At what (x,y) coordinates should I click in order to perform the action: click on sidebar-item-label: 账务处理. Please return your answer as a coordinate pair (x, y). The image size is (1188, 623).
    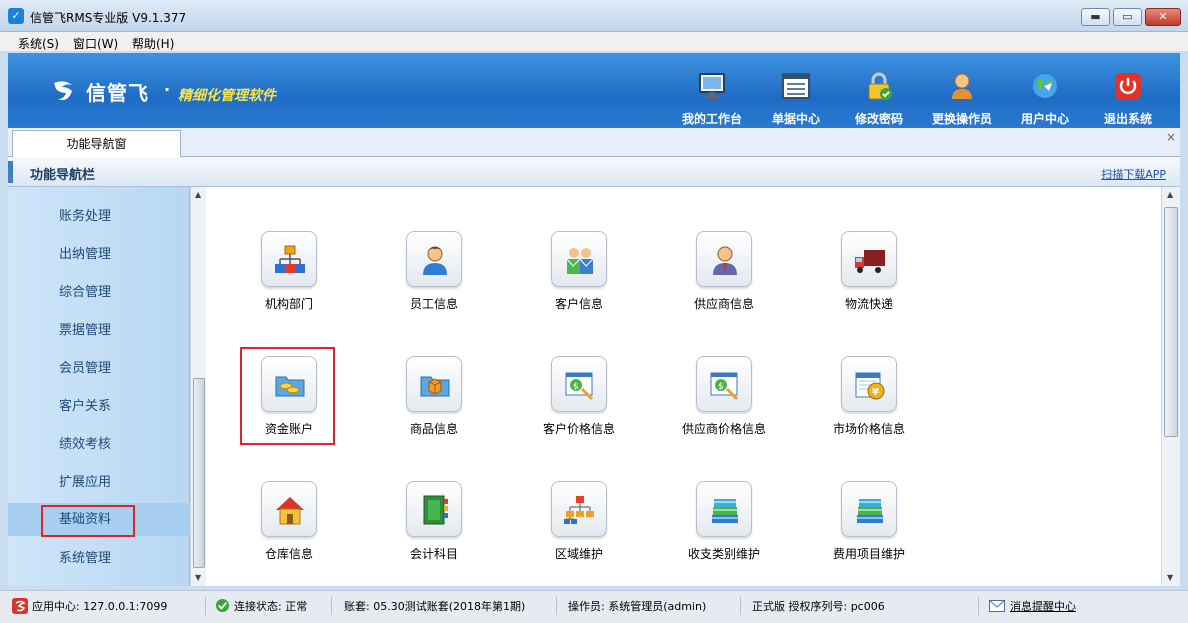
    Looking at the image, I should click on (85, 216).